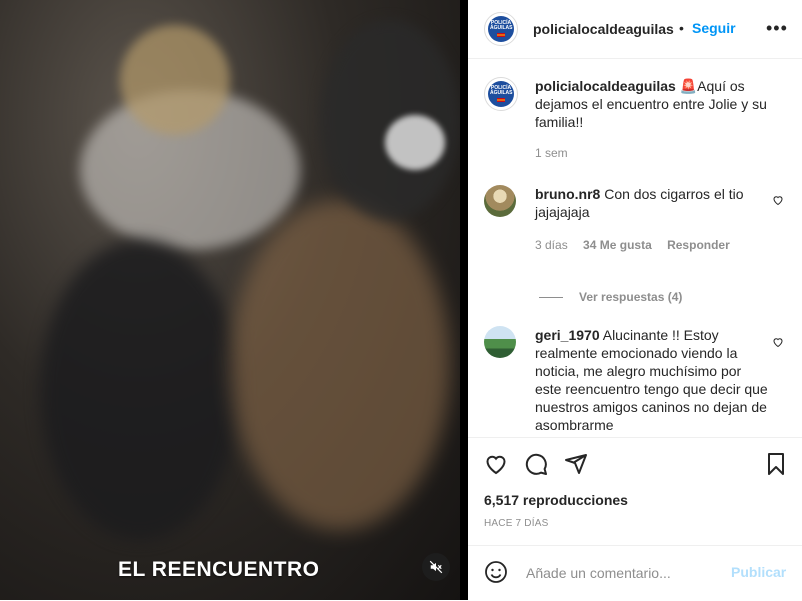 This screenshot has width=802, height=601. What do you see at coordinates (551, 245) in the screenshot?
I see `comment-time: 3 días` at bounding box center [551, 245].